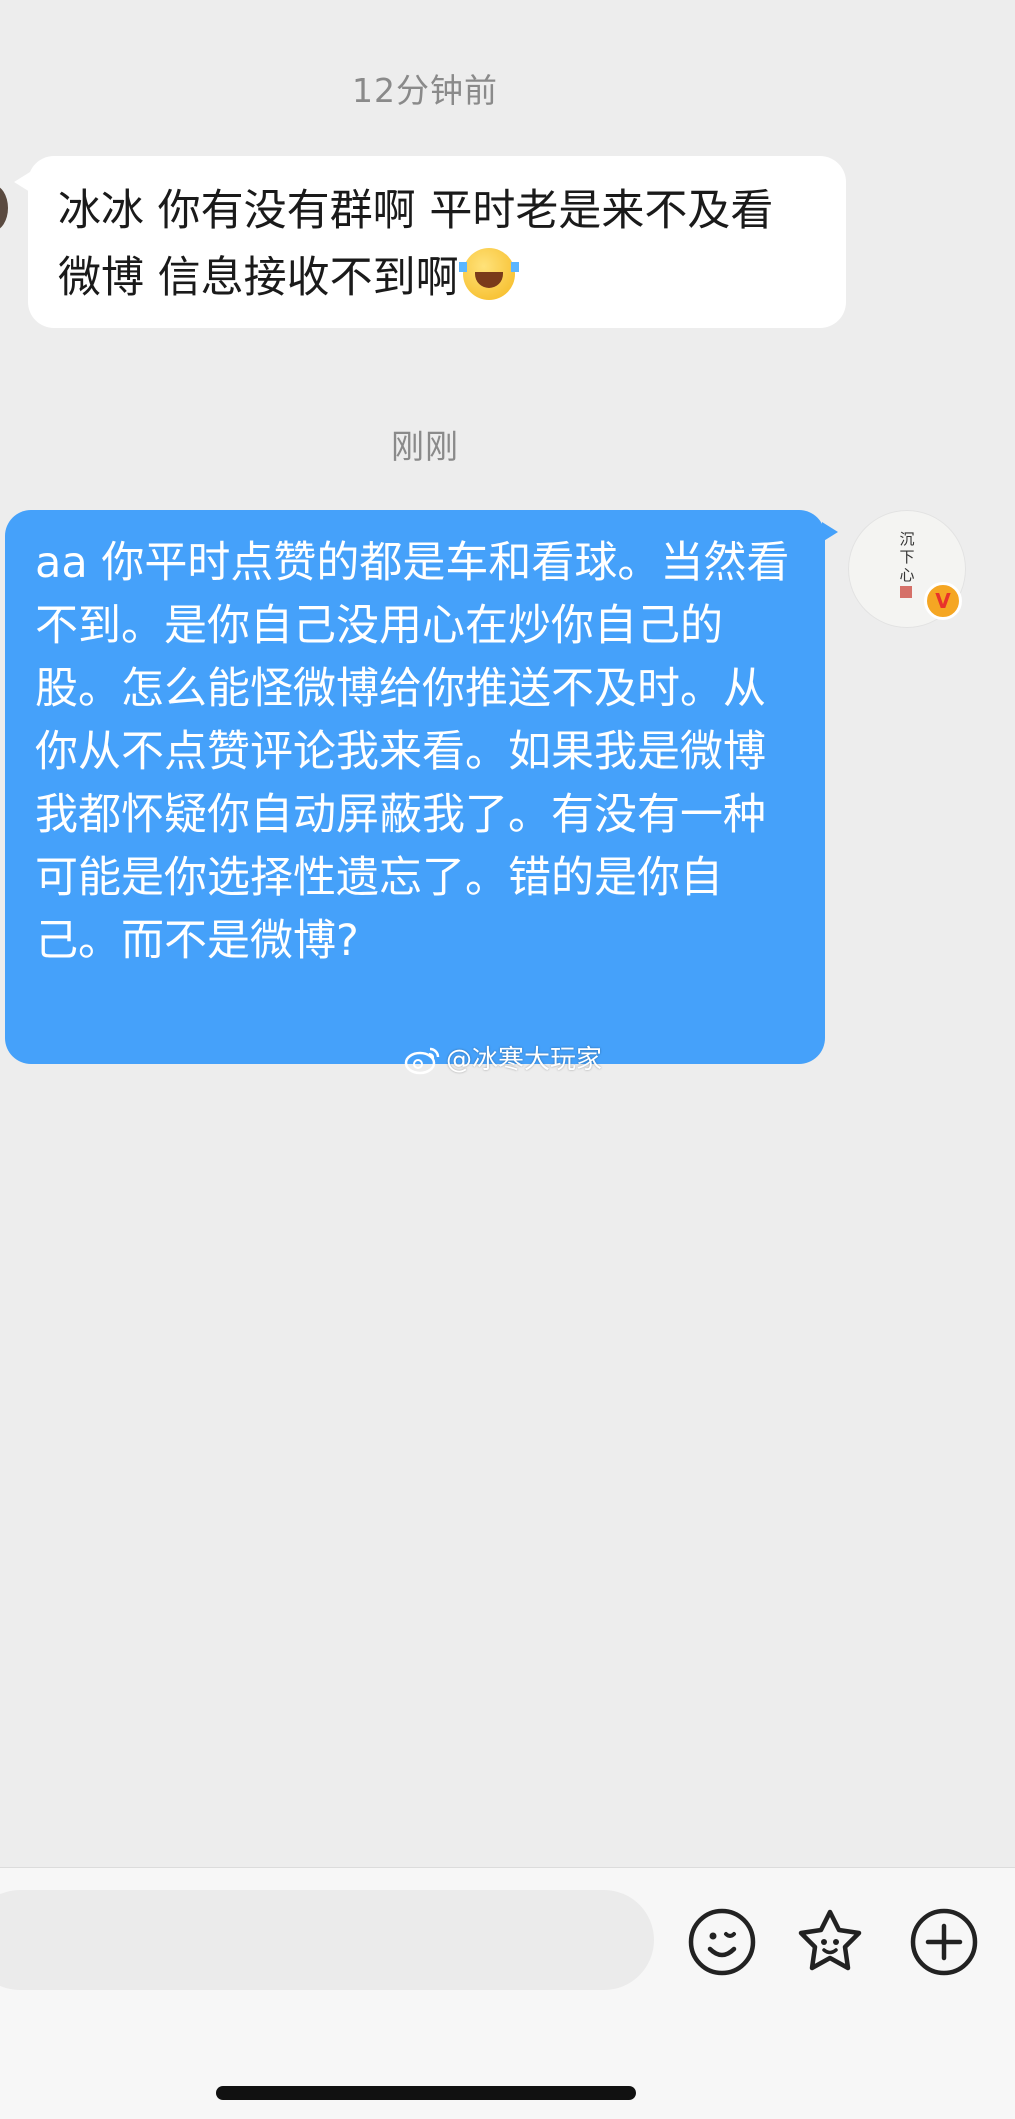 This screenshot has height=2119, width=1015. I want to click on plus-icon, so click(944, 1942).